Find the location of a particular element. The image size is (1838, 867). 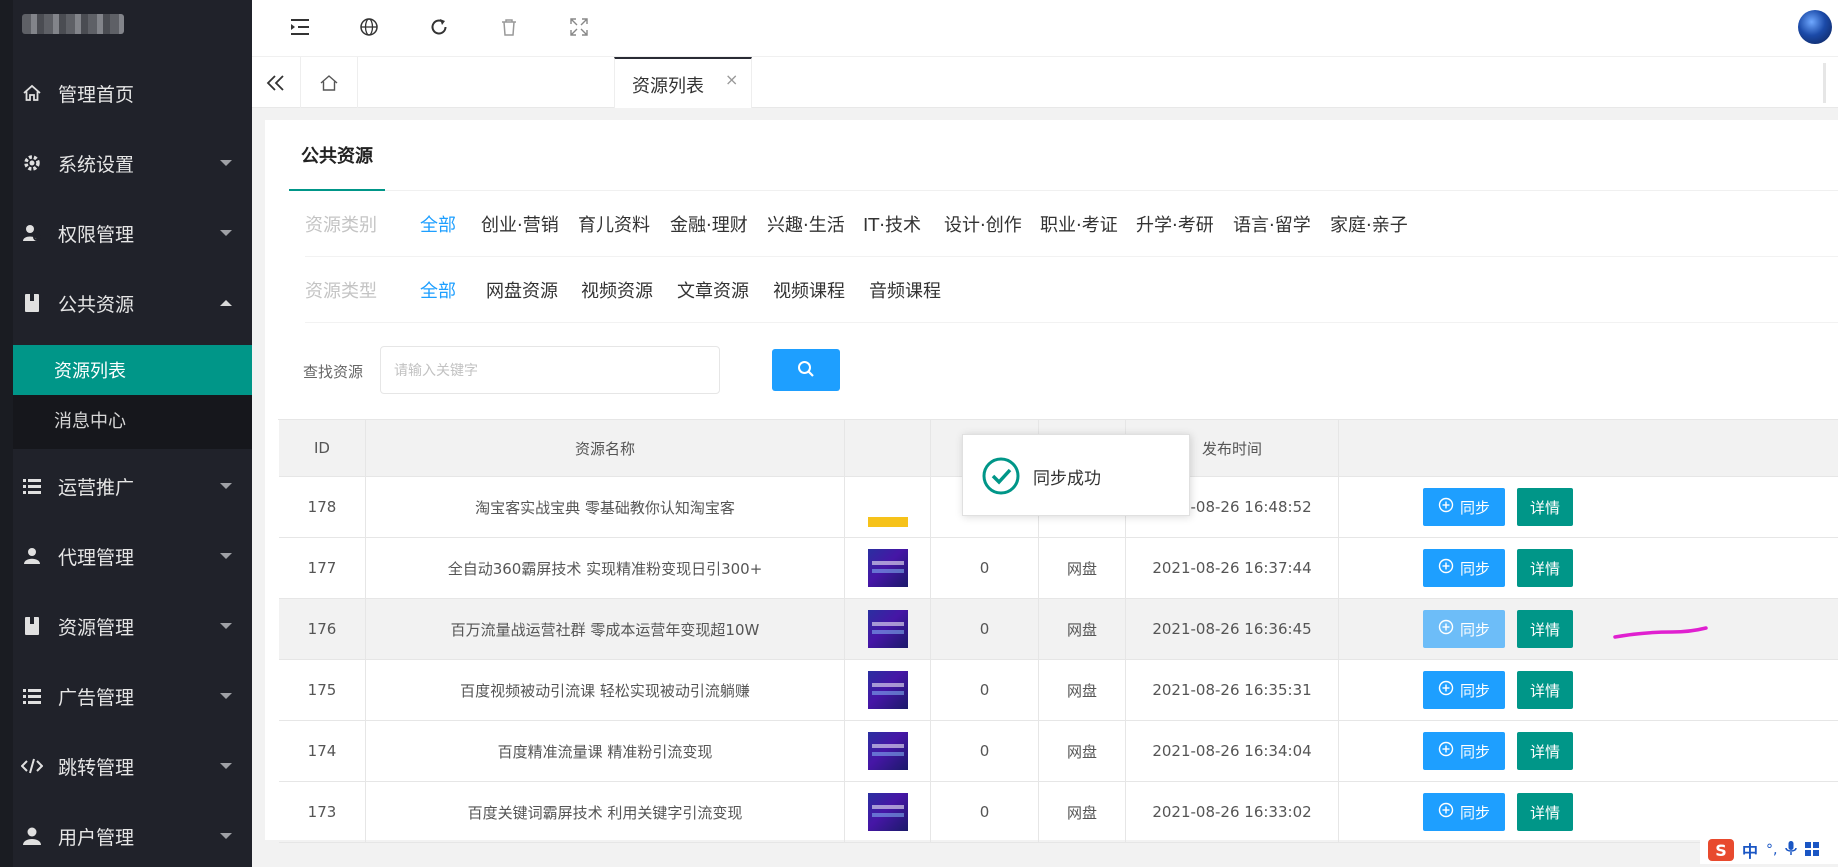

category-option: 升学·考研 is located at coordinates (1175, 224).